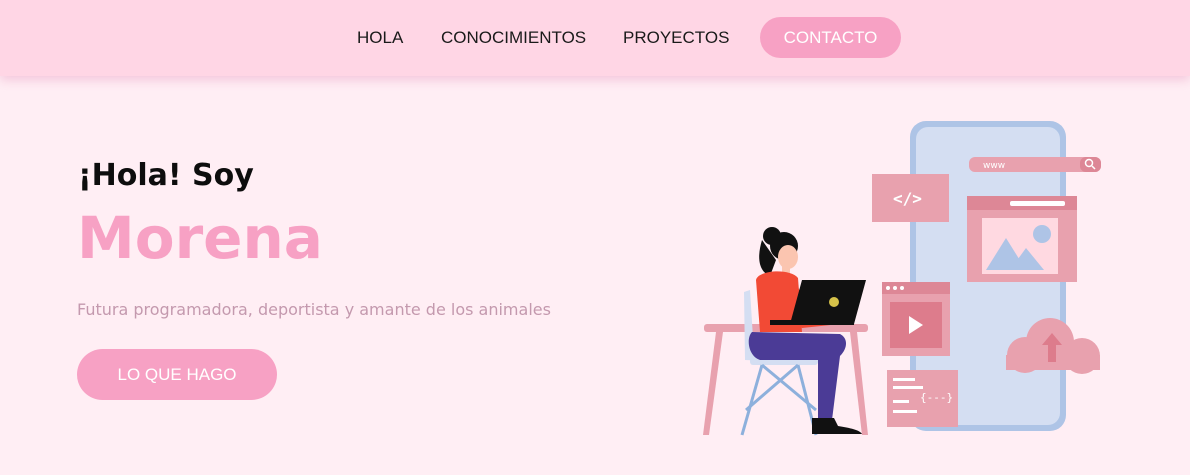 The image size is (1190, 475). Describe the element at coordinates (380, 38) in the screenshot. I see `nav-link-hola: HOLA` at that location.